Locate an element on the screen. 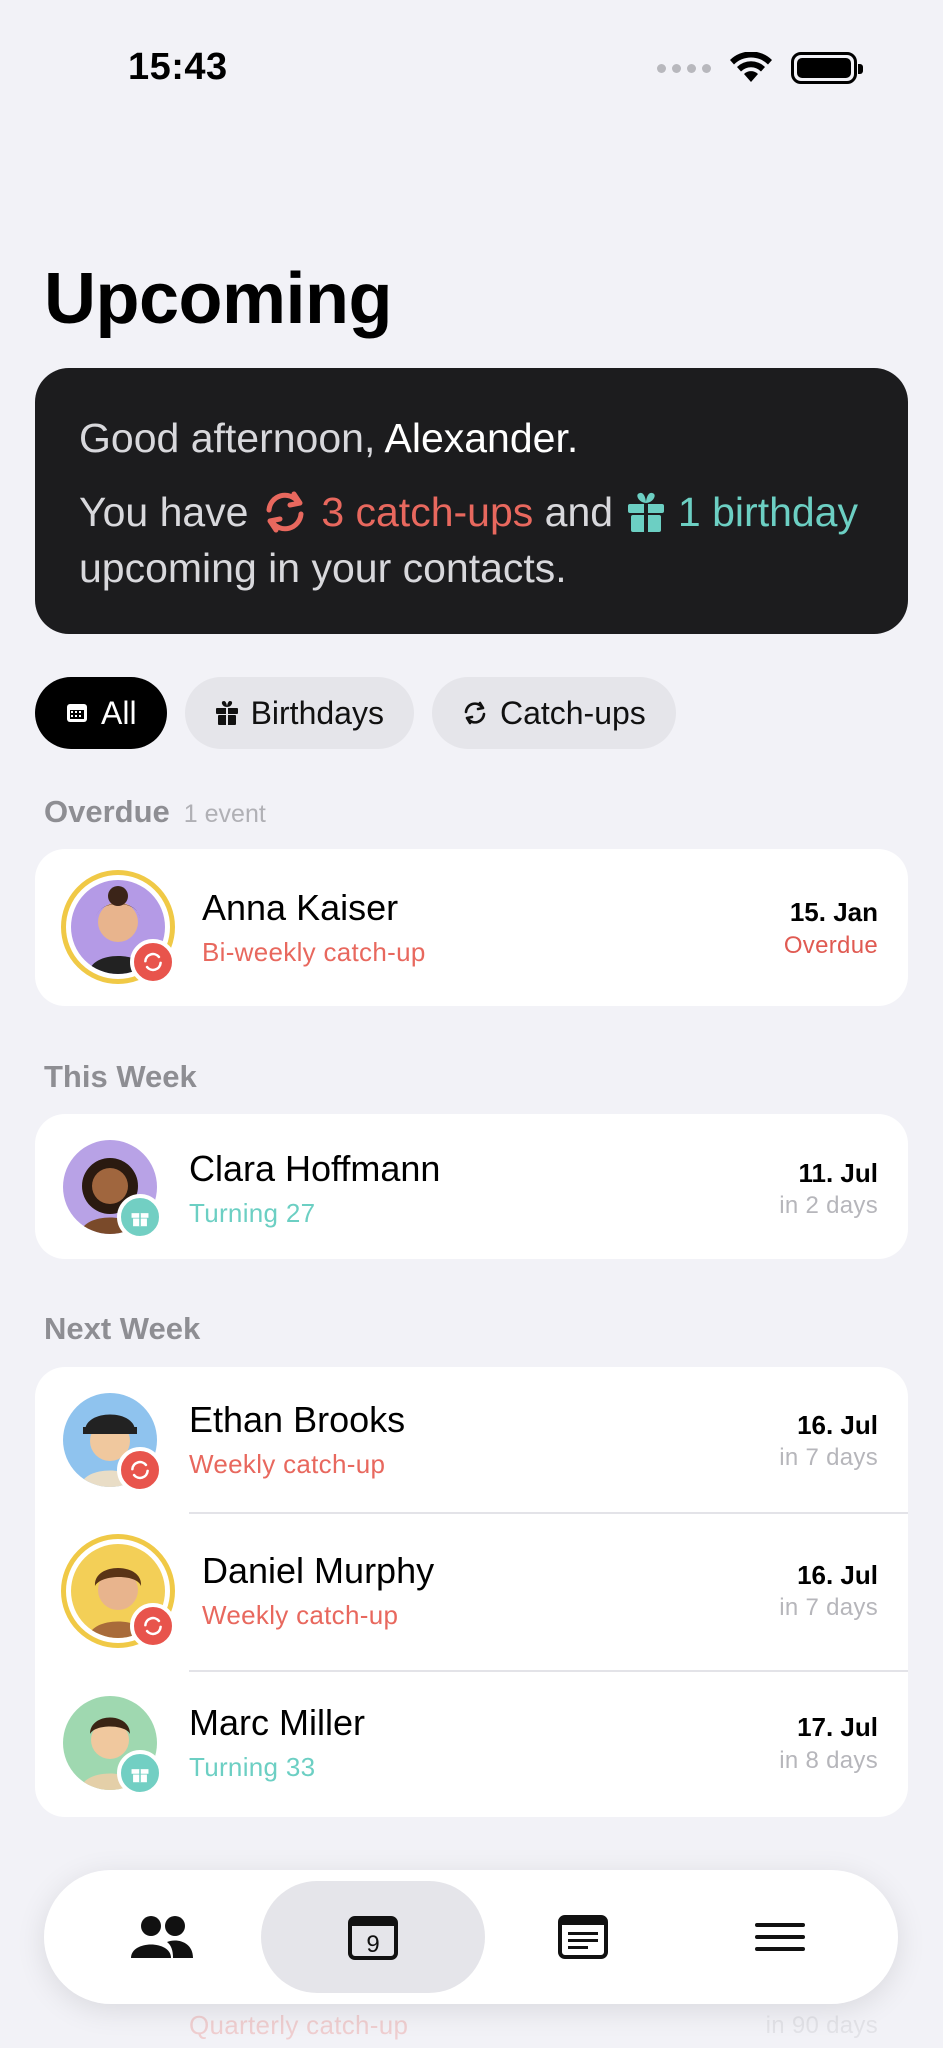  tab-upcoming: 9 is located at coordinates (372, 1937).